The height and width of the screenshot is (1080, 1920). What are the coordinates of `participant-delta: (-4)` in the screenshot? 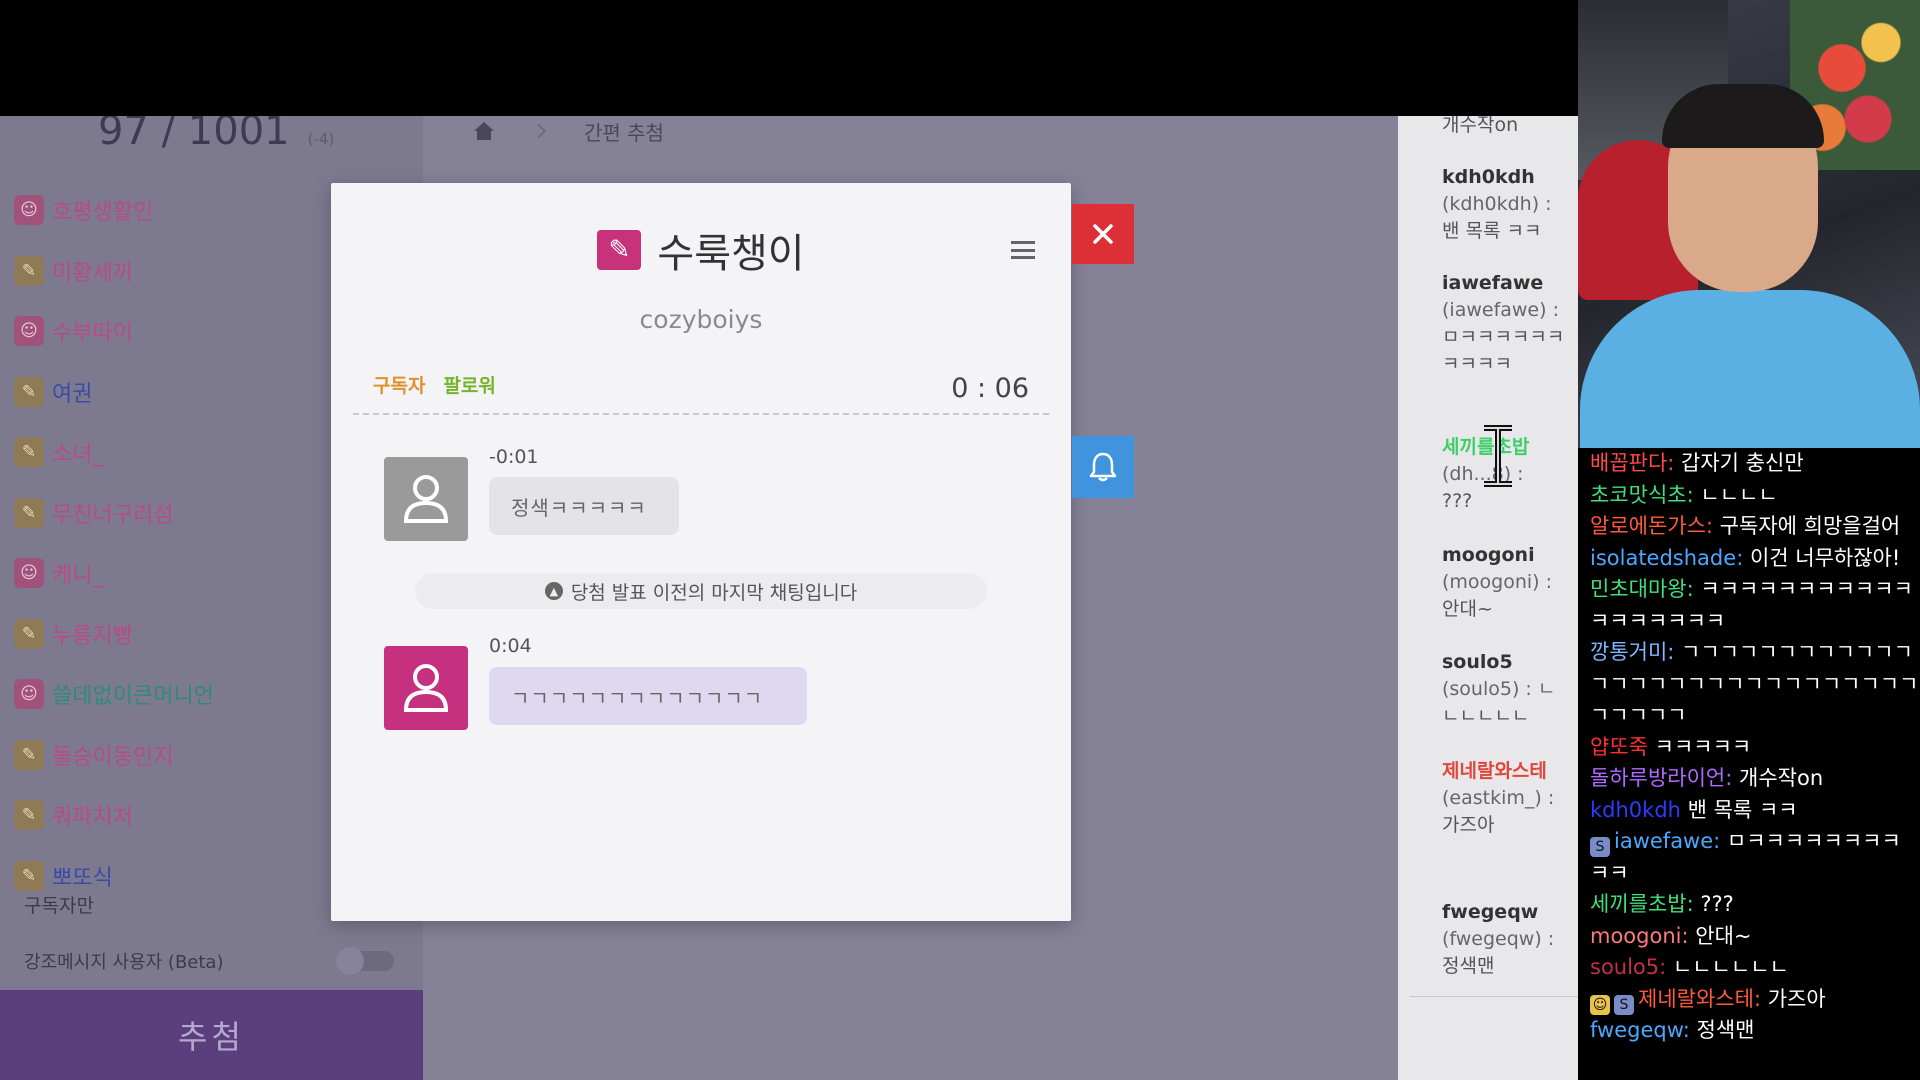 It's located at (321, 139).